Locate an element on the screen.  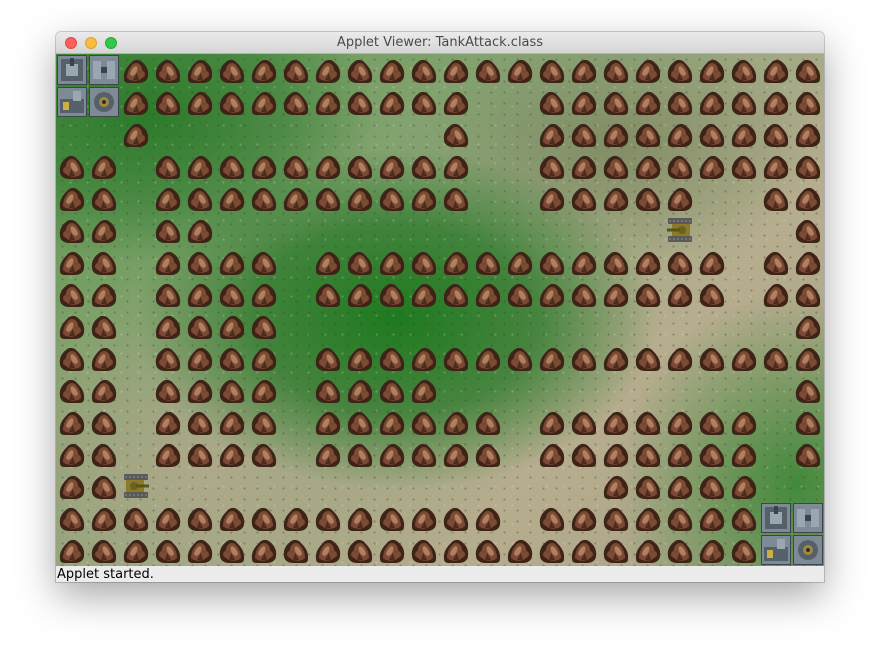
title-bar: Applet Viewer: TankAttack.class is located at coordinates (440, 43).